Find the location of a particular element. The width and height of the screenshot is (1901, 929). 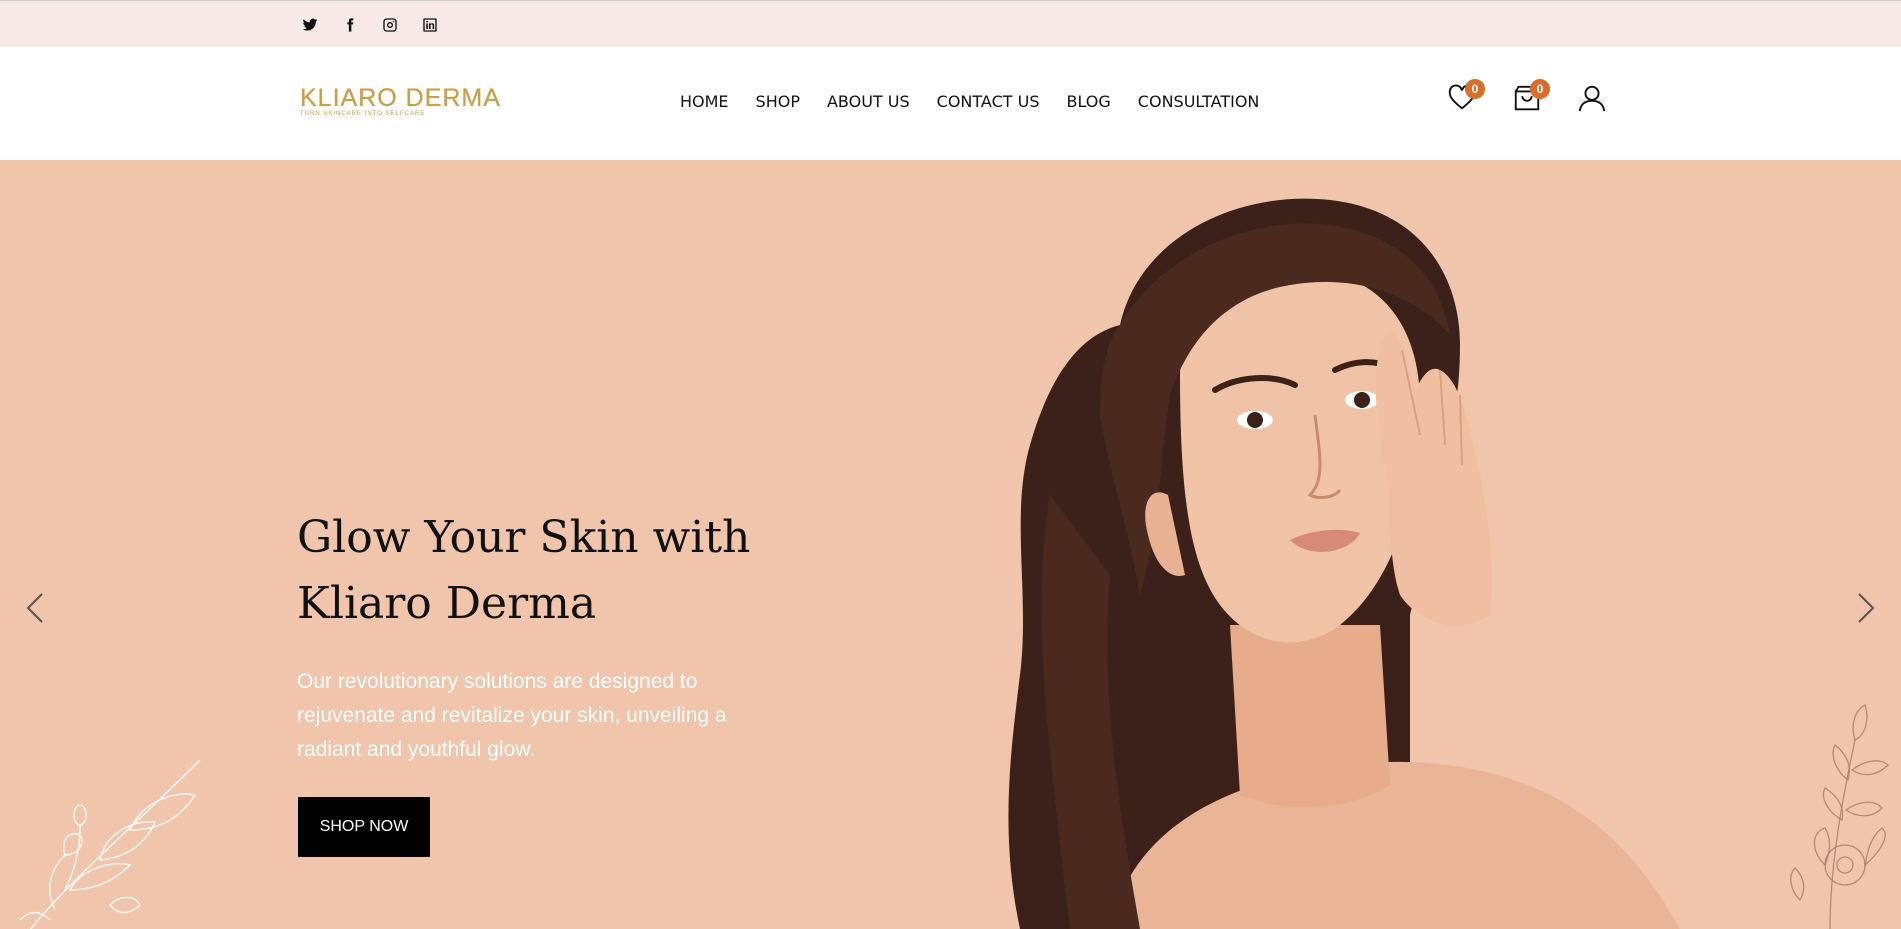

chevron-left-icon is located at coordinates (34, 608).